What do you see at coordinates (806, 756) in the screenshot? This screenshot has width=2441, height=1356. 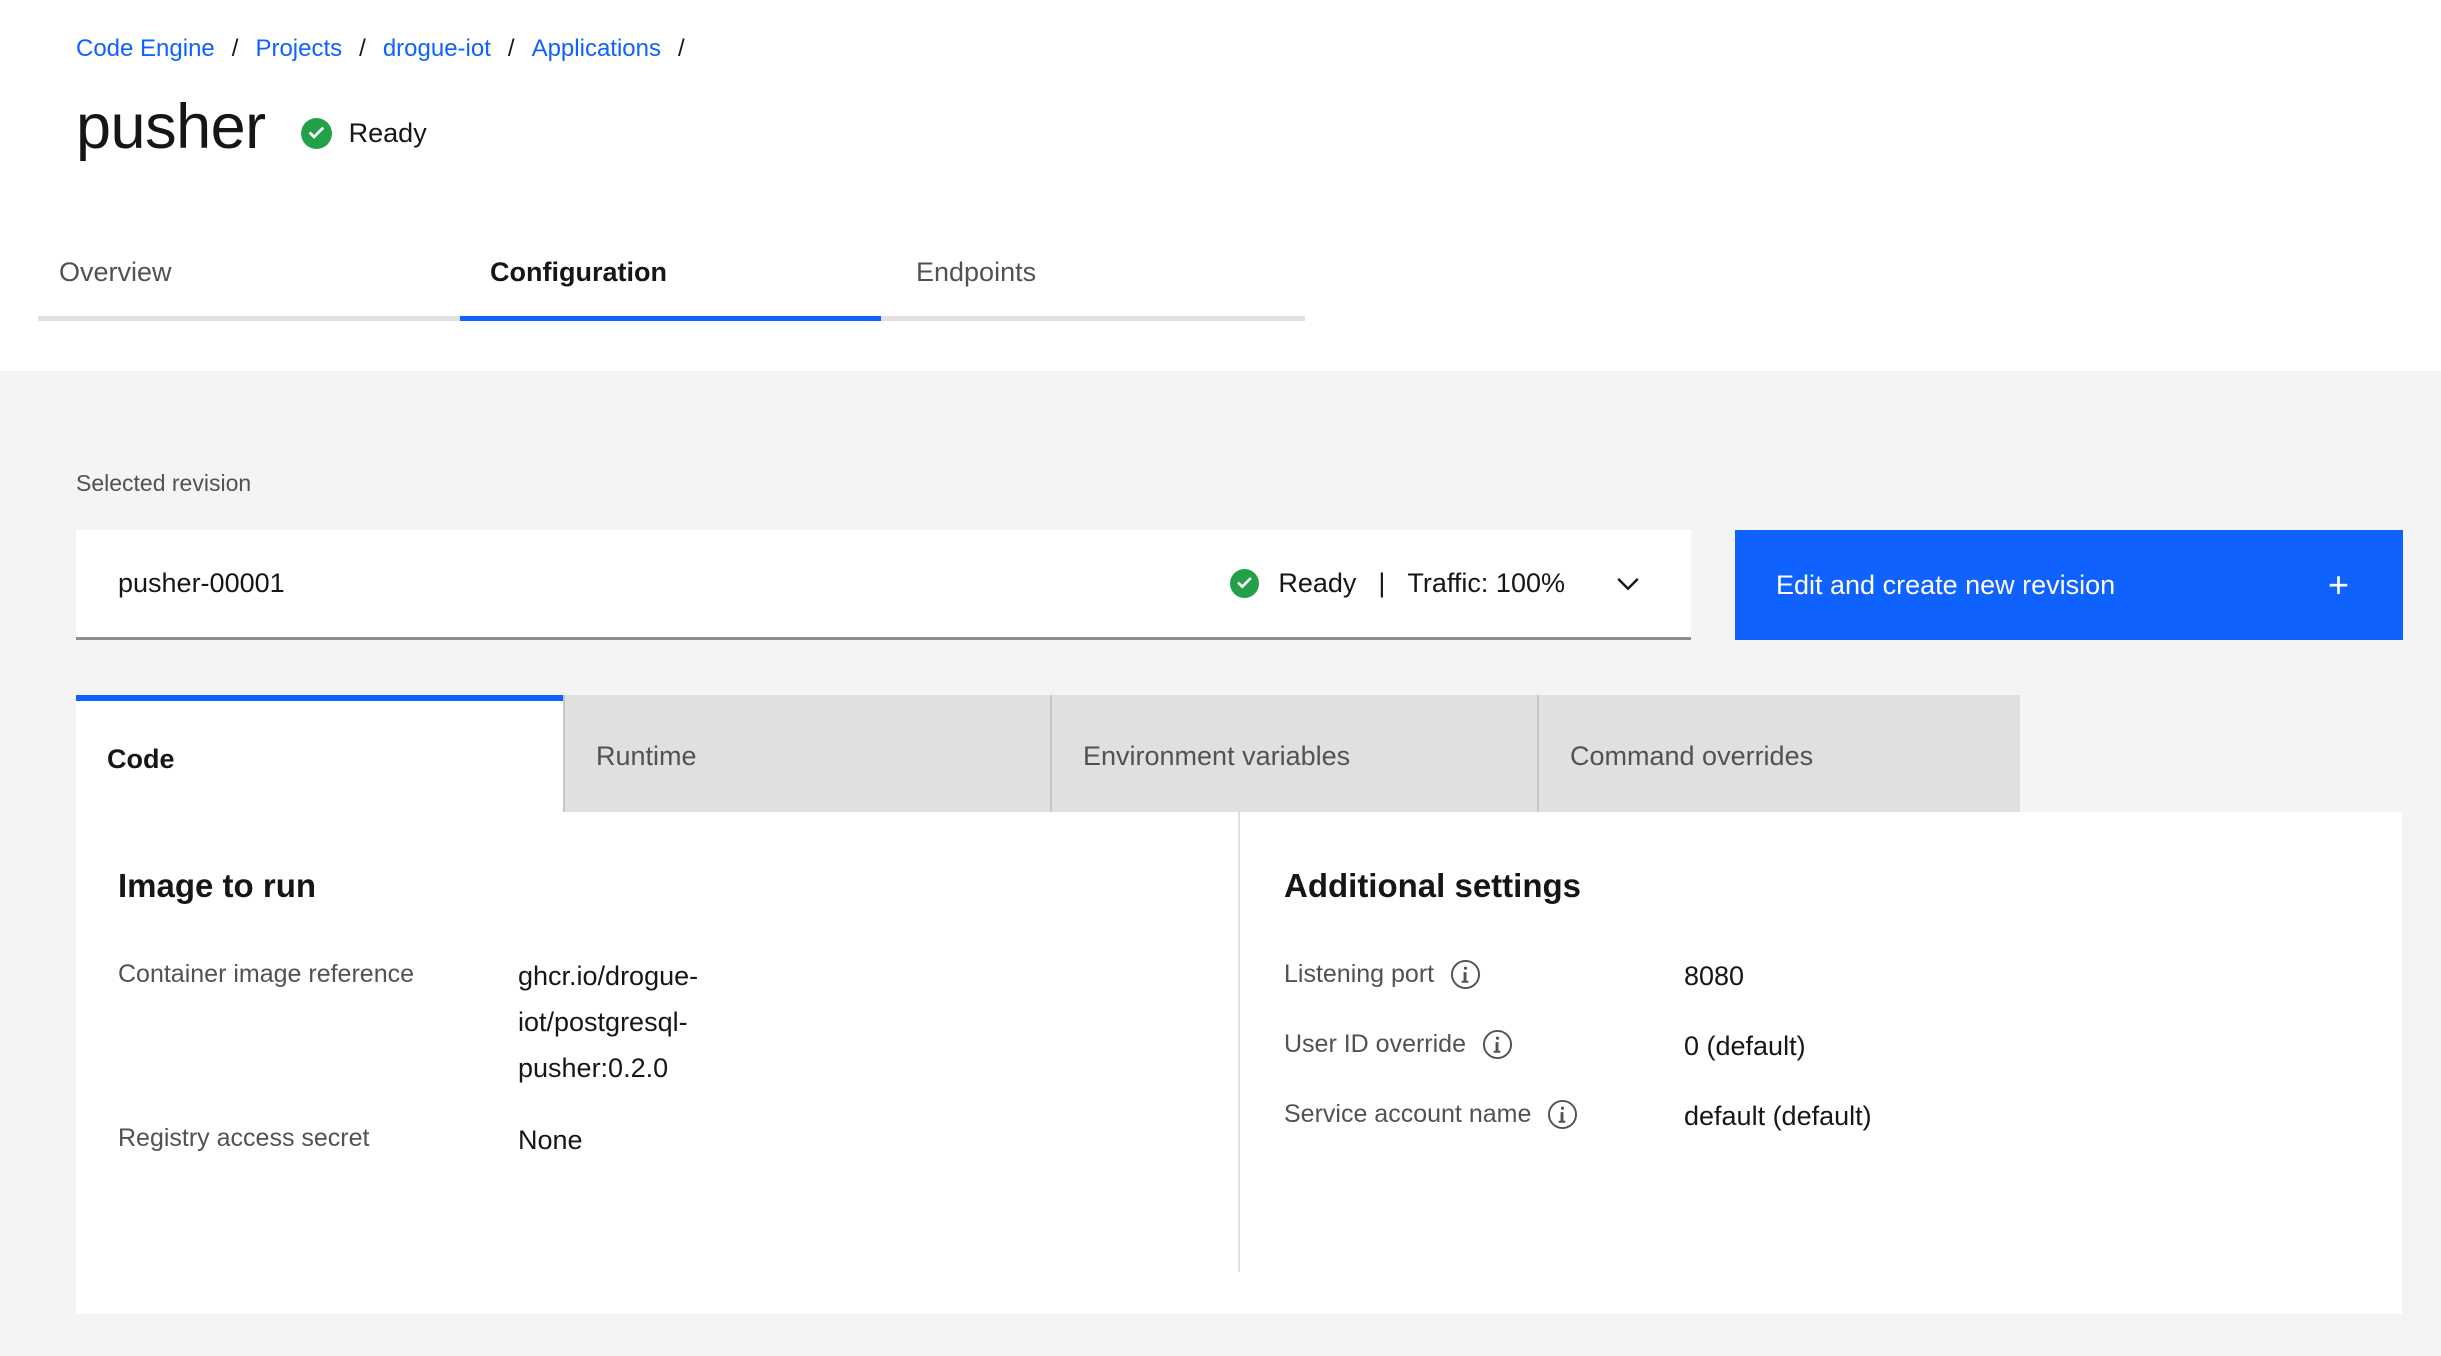 I see `subtab-runtime: Runtime` at bounding box center [806, 756].